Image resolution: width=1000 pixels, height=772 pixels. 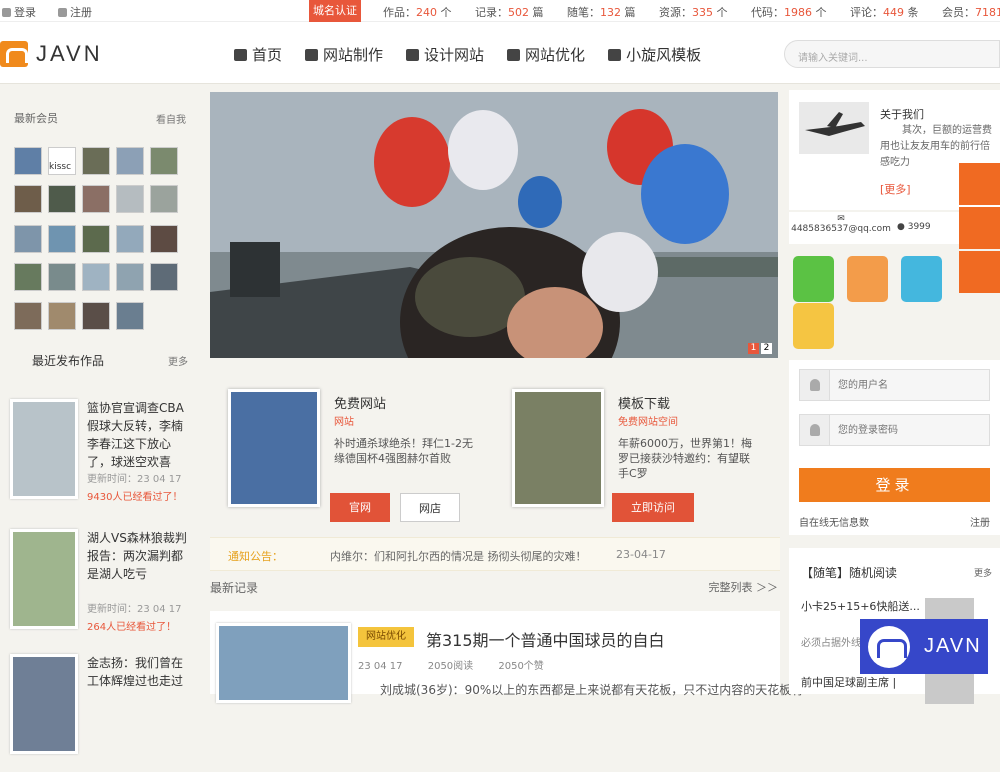 I want to click on article-thumbnail, so click(x=283, y=663).